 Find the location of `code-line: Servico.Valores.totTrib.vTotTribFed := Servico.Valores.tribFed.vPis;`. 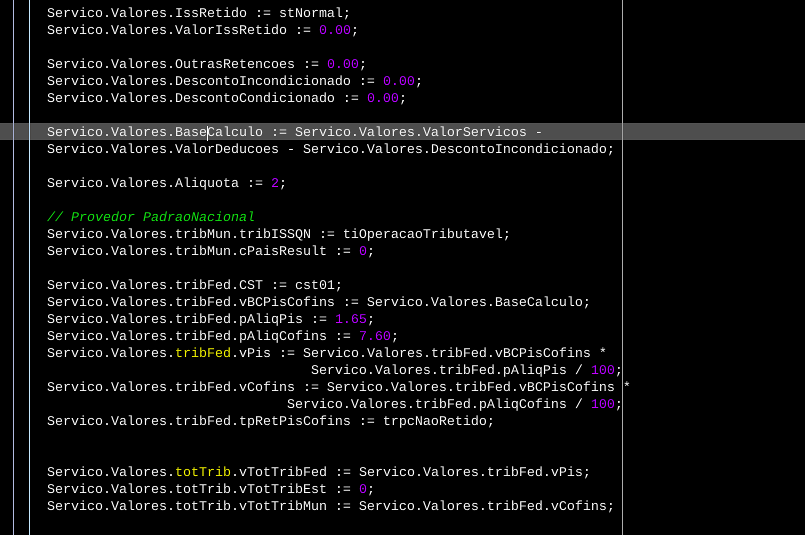

code-line: Servico.Valores.totTrib.vTotTribFed := Servico.Valores.tribFed.vPis; is located at coordinates (319, 473).